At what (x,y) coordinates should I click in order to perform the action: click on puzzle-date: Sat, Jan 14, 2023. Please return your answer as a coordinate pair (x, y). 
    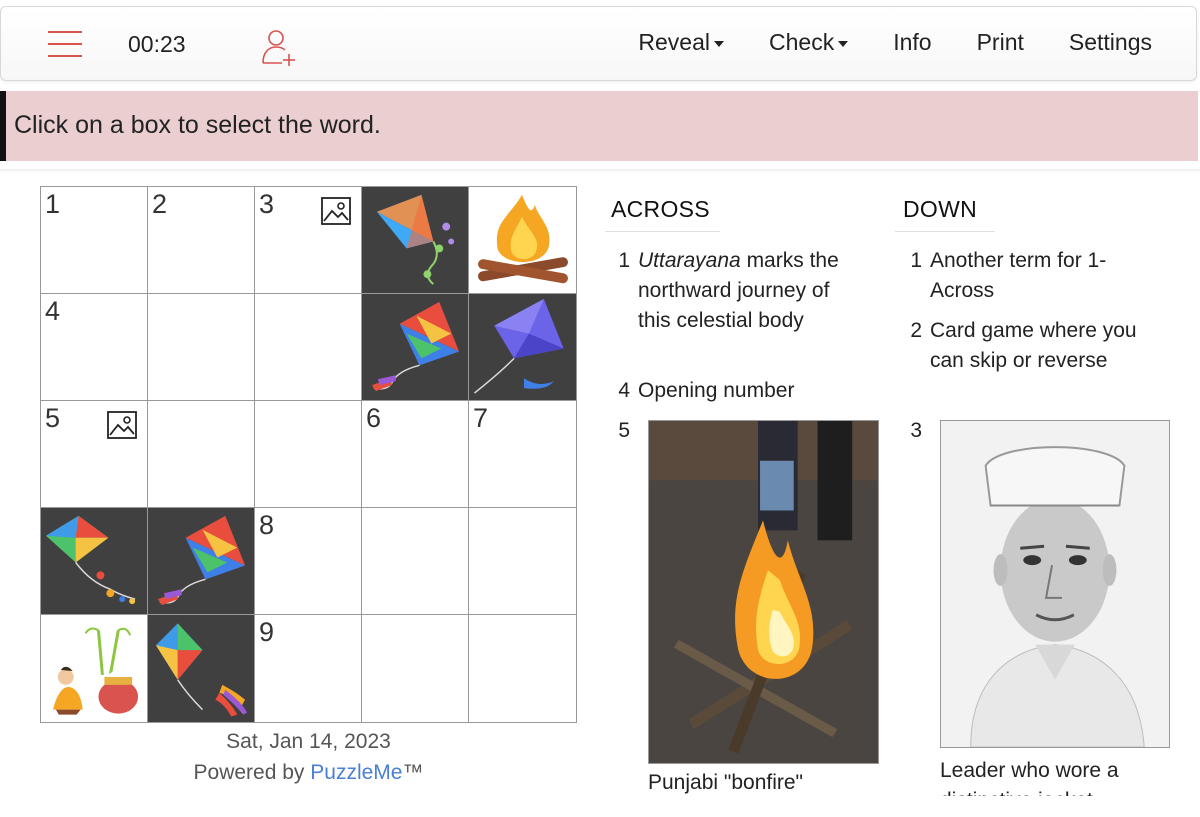
    Looking at the image, I should click on (308, 741).